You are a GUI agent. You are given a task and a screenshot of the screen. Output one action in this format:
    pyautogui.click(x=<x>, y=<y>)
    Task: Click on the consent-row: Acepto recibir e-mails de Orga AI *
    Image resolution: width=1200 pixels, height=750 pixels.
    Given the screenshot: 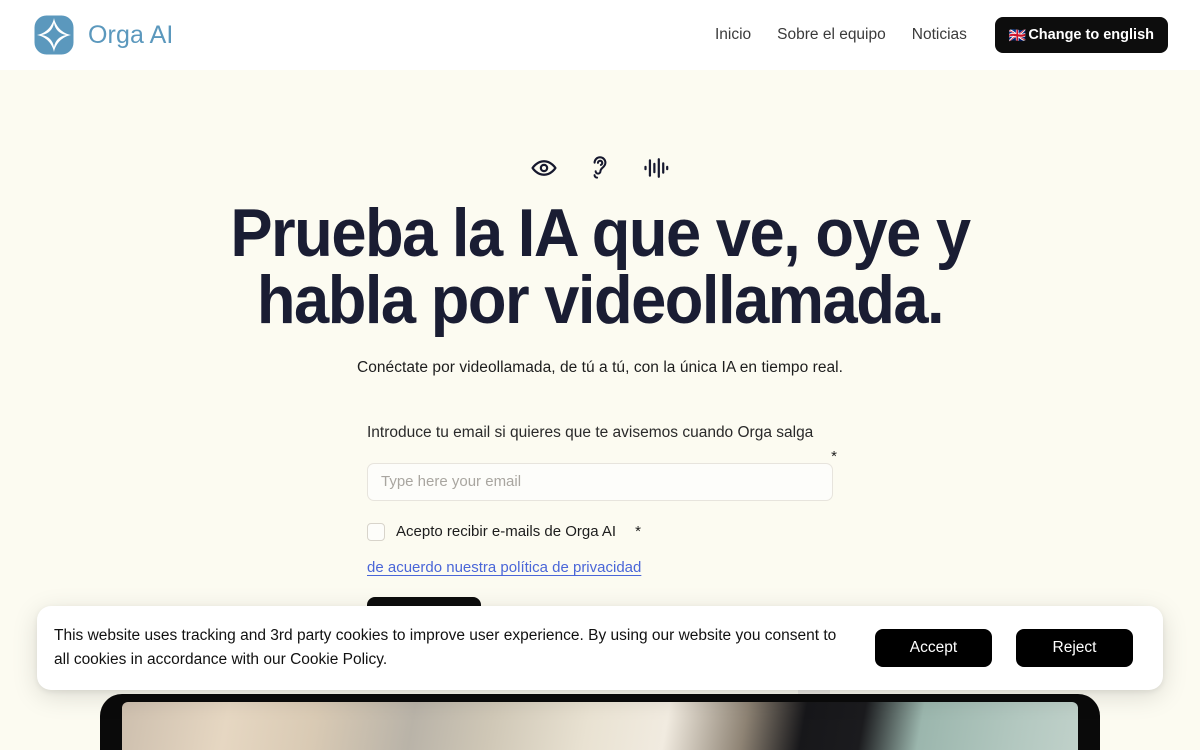 What is the action you would take?
    pyautogui.click(x=600, y=531)
    